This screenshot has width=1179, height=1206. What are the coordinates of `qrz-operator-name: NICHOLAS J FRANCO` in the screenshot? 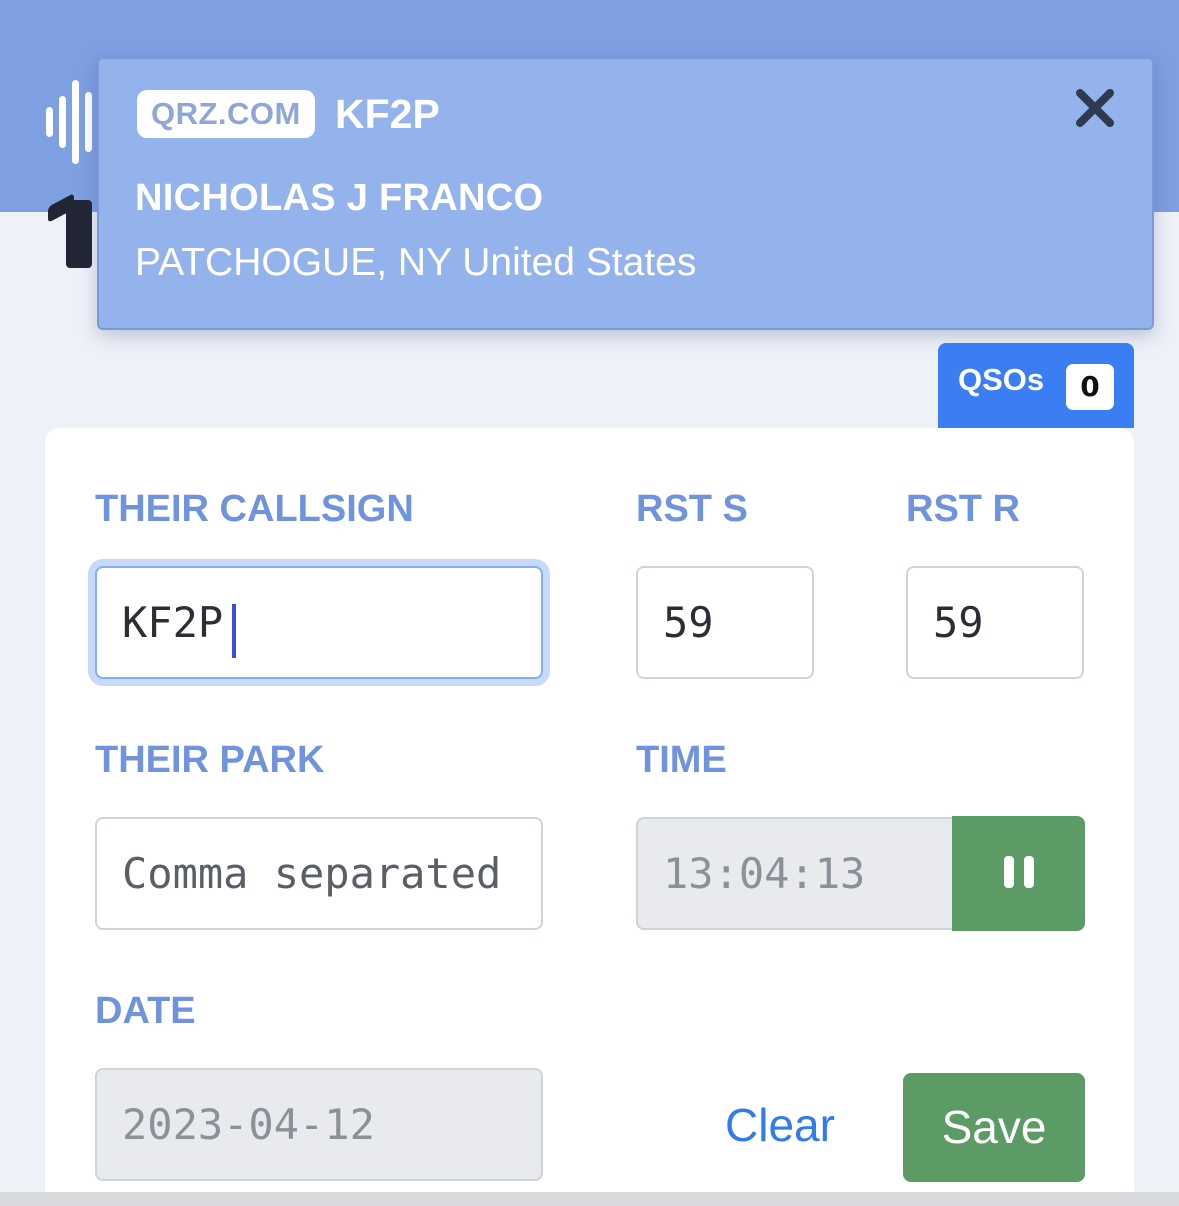 It's located at (339, 198).